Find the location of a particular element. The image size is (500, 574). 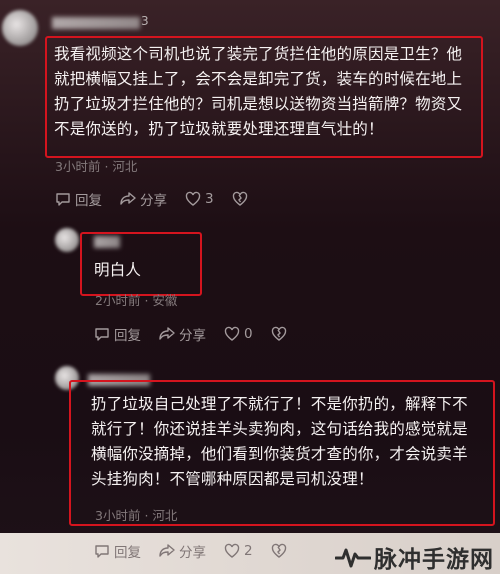

comment-line: 扔了垃圾自己处理了不就行了！不是你扔的，解释下不 is located at coordinates (279, 404).